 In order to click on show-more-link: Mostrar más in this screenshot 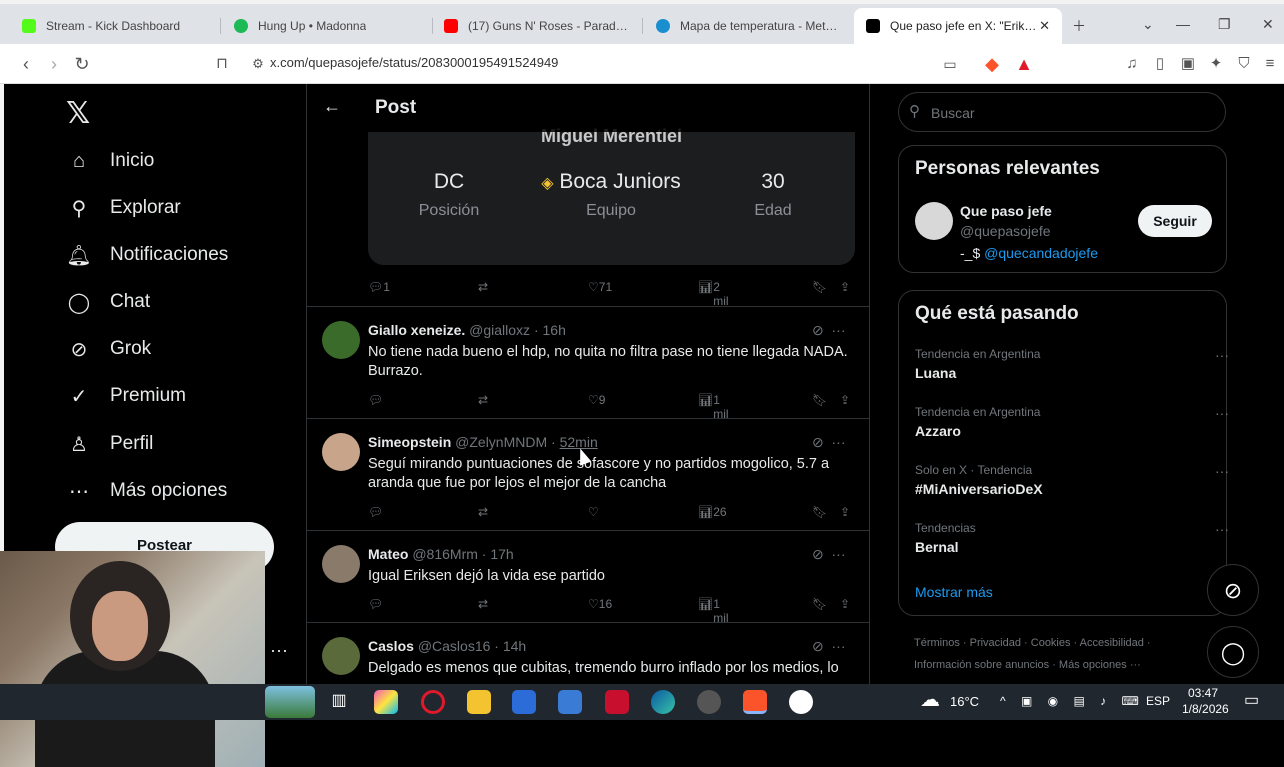, I will do `click(954, 592)`.